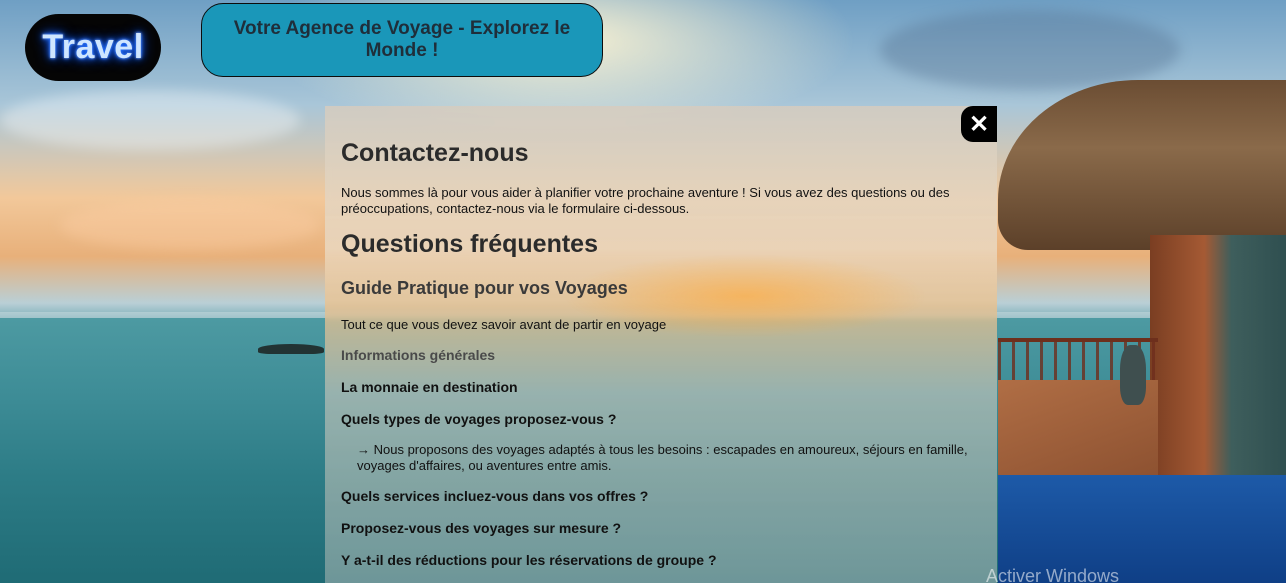  I want to click on contact-title: Contactez-nous, so click(435, 153).